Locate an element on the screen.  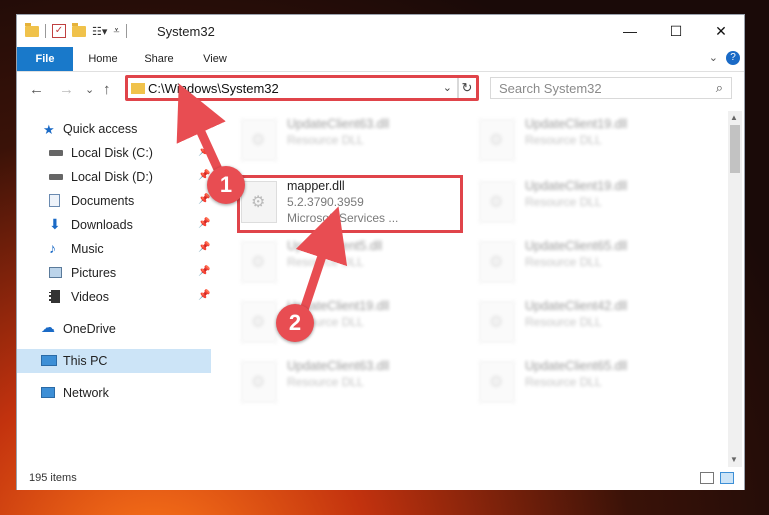
up-button: ↑ is located at coordinates (107, 89).